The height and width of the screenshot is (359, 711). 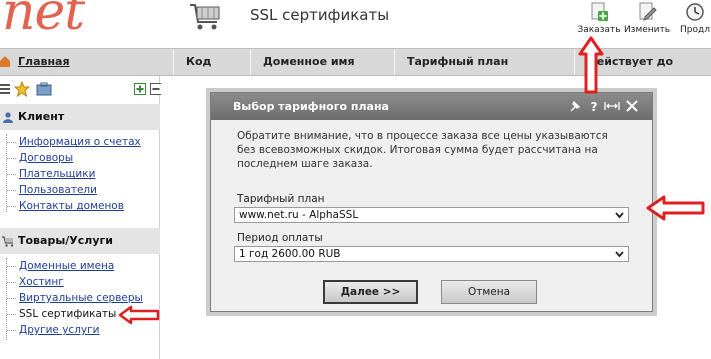 I want to click on period-select-value: 1 год 2600.00 RUB, so click(x=290, y=254).